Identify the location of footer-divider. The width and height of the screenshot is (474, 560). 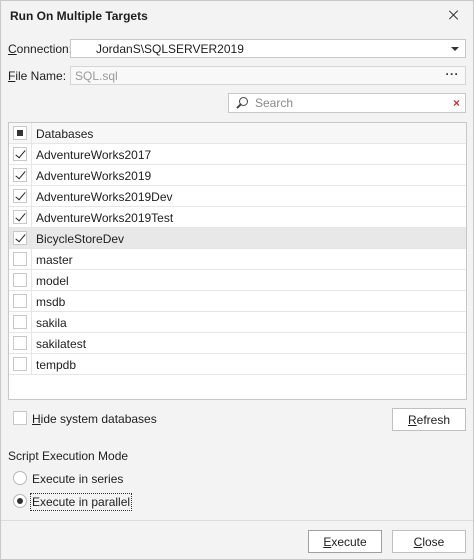
(237, 520).